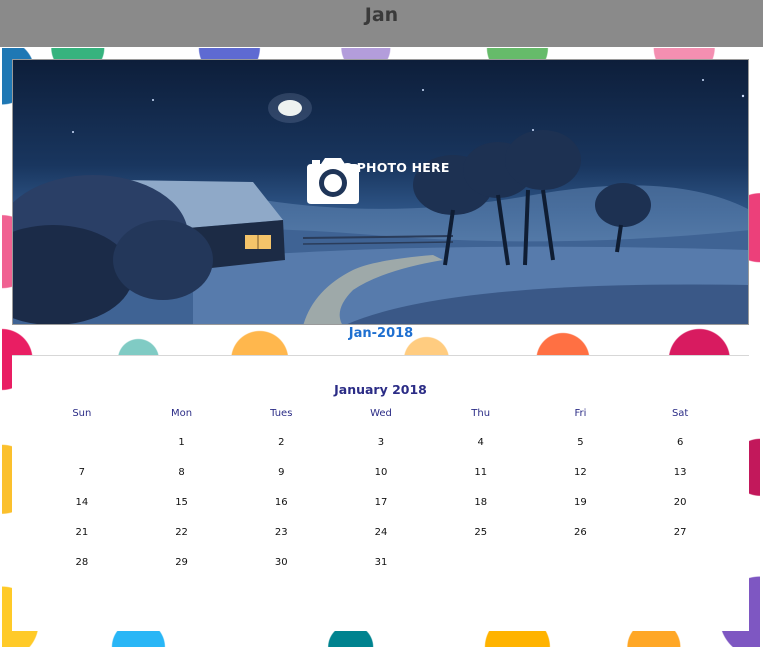 Image resolution: width=763 pixels, height=647 pixels. I want to click on weekday-header-fri: Fri, so click(580, 413).